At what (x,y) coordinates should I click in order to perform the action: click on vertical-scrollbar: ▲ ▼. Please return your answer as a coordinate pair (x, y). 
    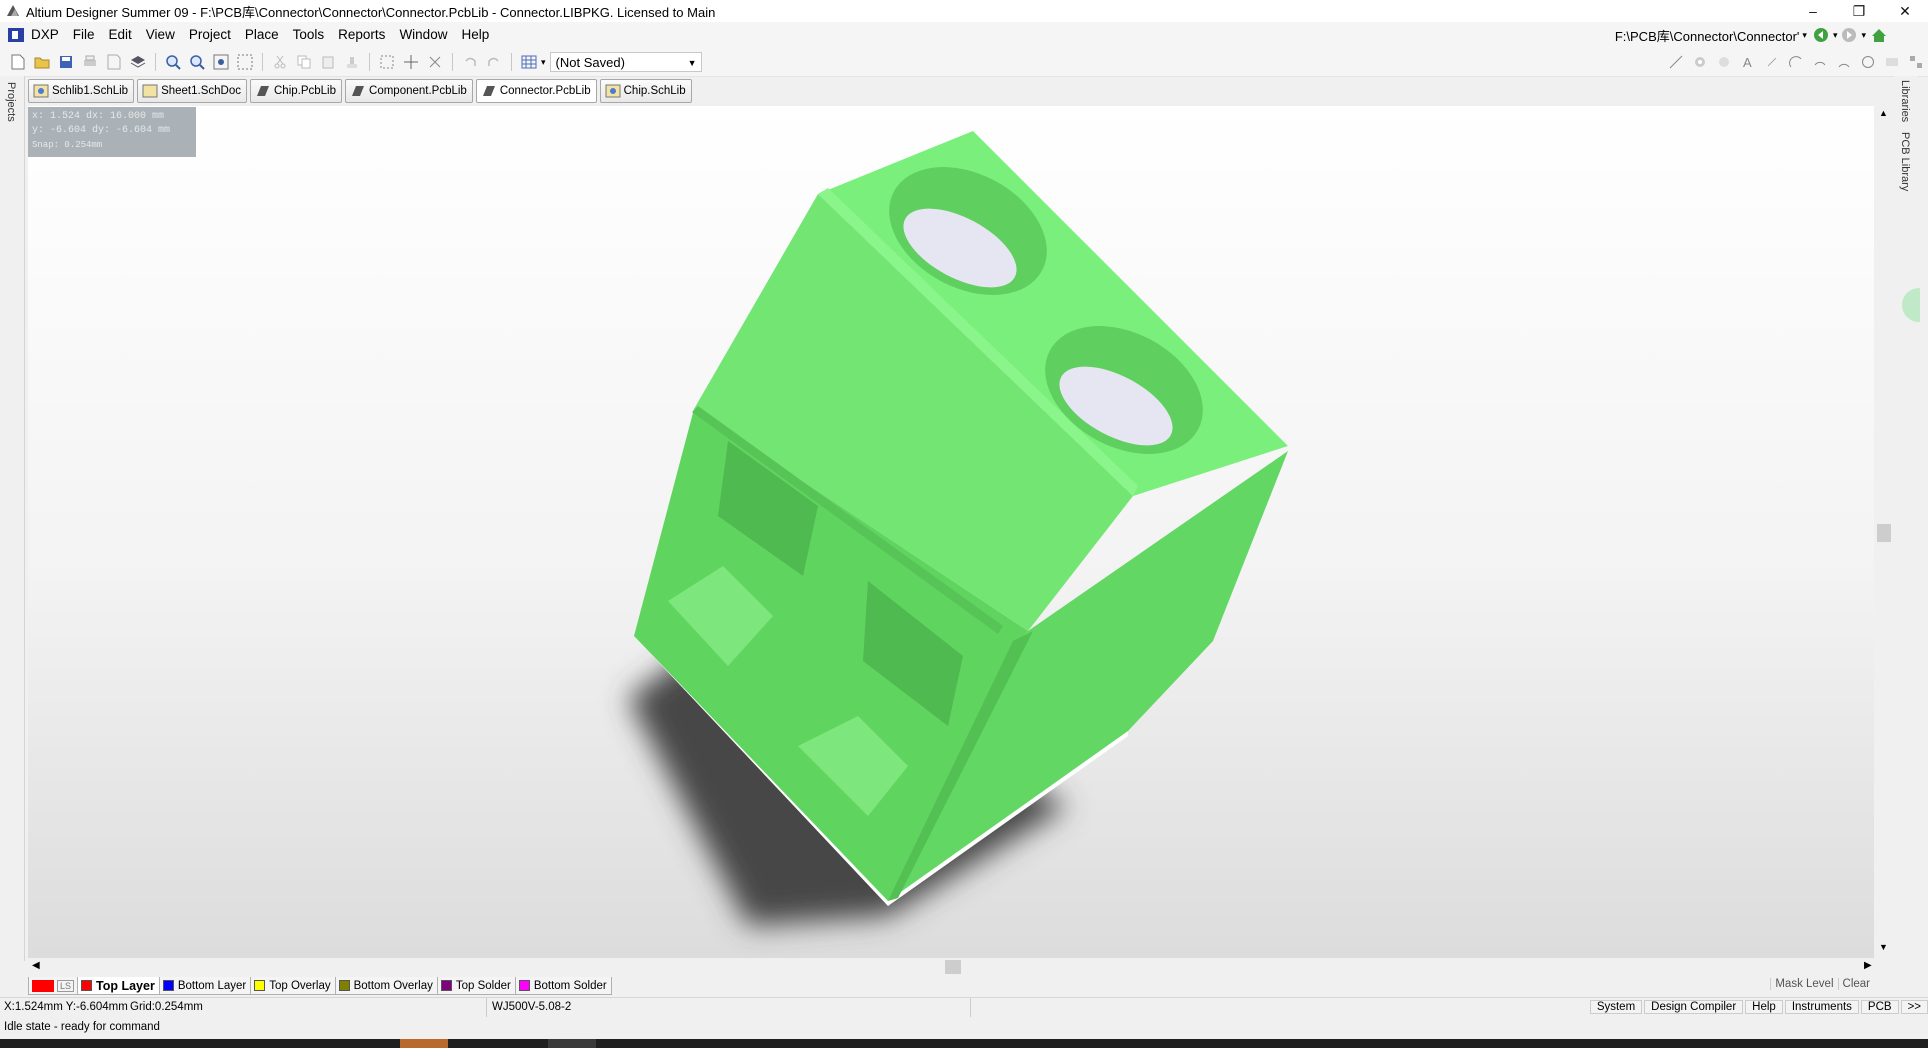
    Looking at the image, I should click on (1884, 532).